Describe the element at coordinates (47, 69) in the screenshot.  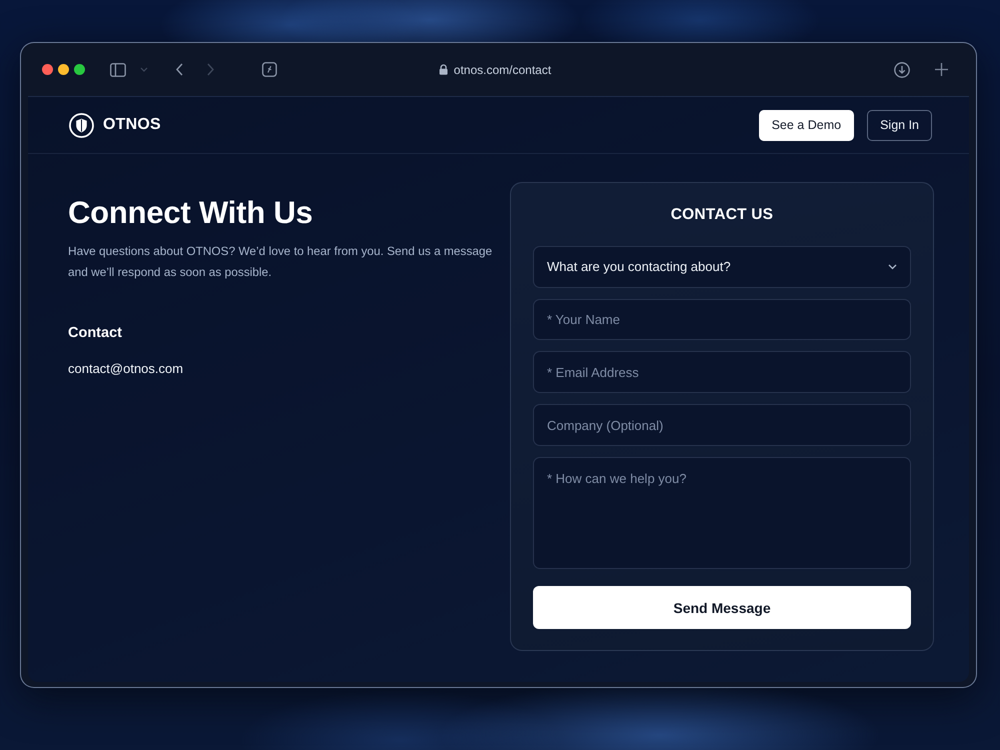
I see `close-icon` at that location.